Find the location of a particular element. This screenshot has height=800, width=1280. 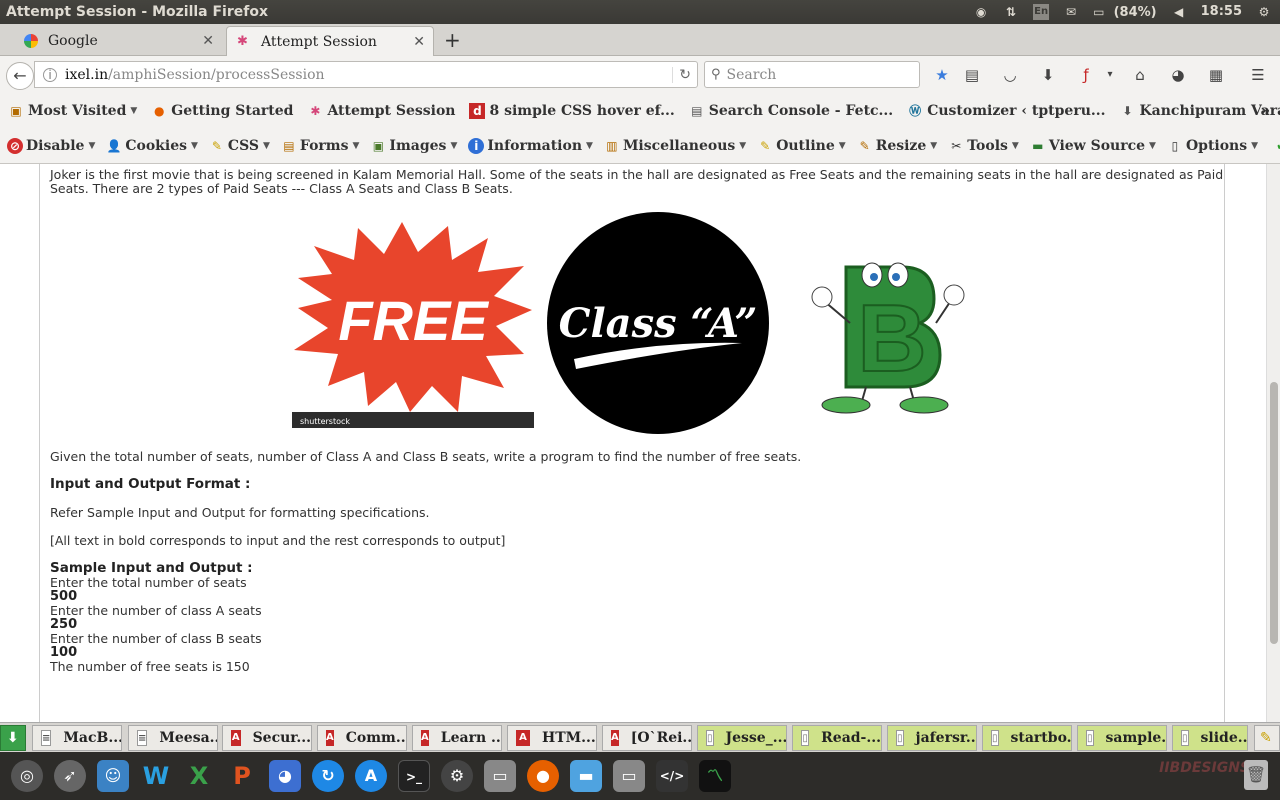

wps-presentation-icon: P is located at coordinates (242, 776).